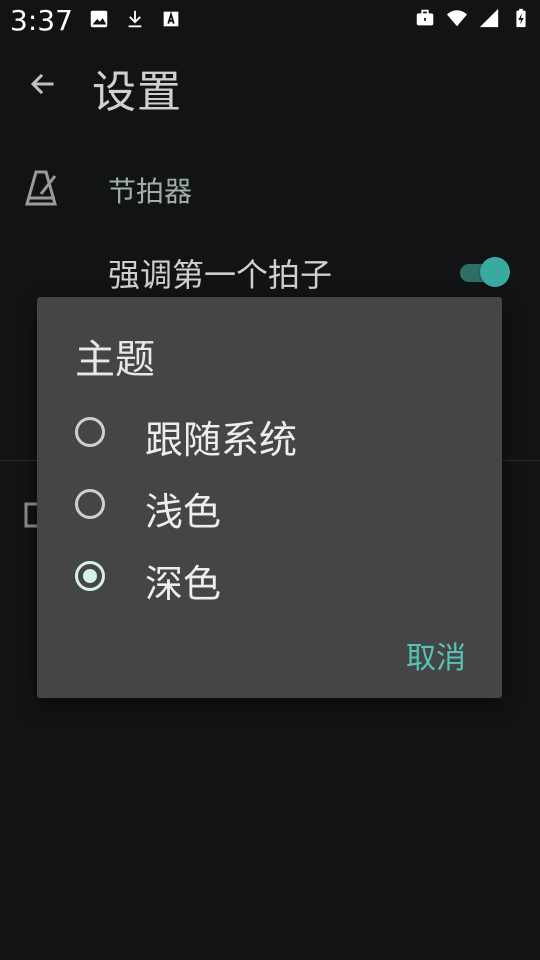 This screenshot has height=960, width=540. What do you see at coordinates (221, 440) in the screenshot?
I see `option-label: 跟随系统` at bounding box center [221, 440].